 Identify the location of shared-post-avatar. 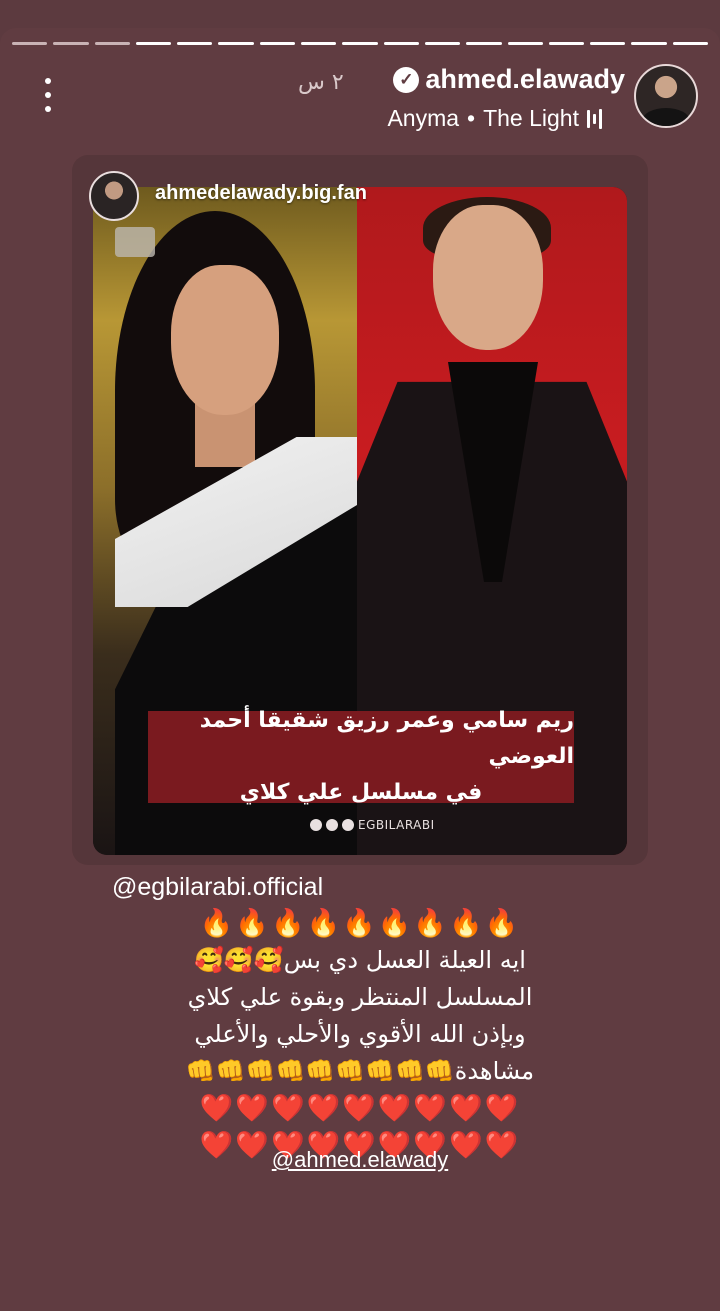
(114, 196).